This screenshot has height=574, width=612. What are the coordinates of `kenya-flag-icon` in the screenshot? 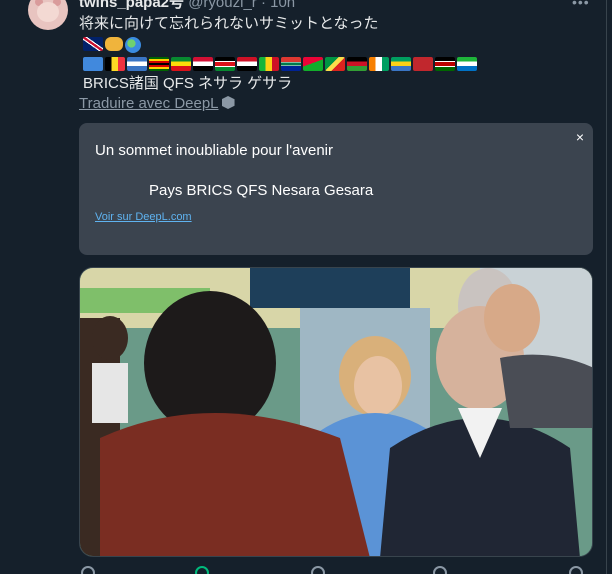 It's located at (445, 64).